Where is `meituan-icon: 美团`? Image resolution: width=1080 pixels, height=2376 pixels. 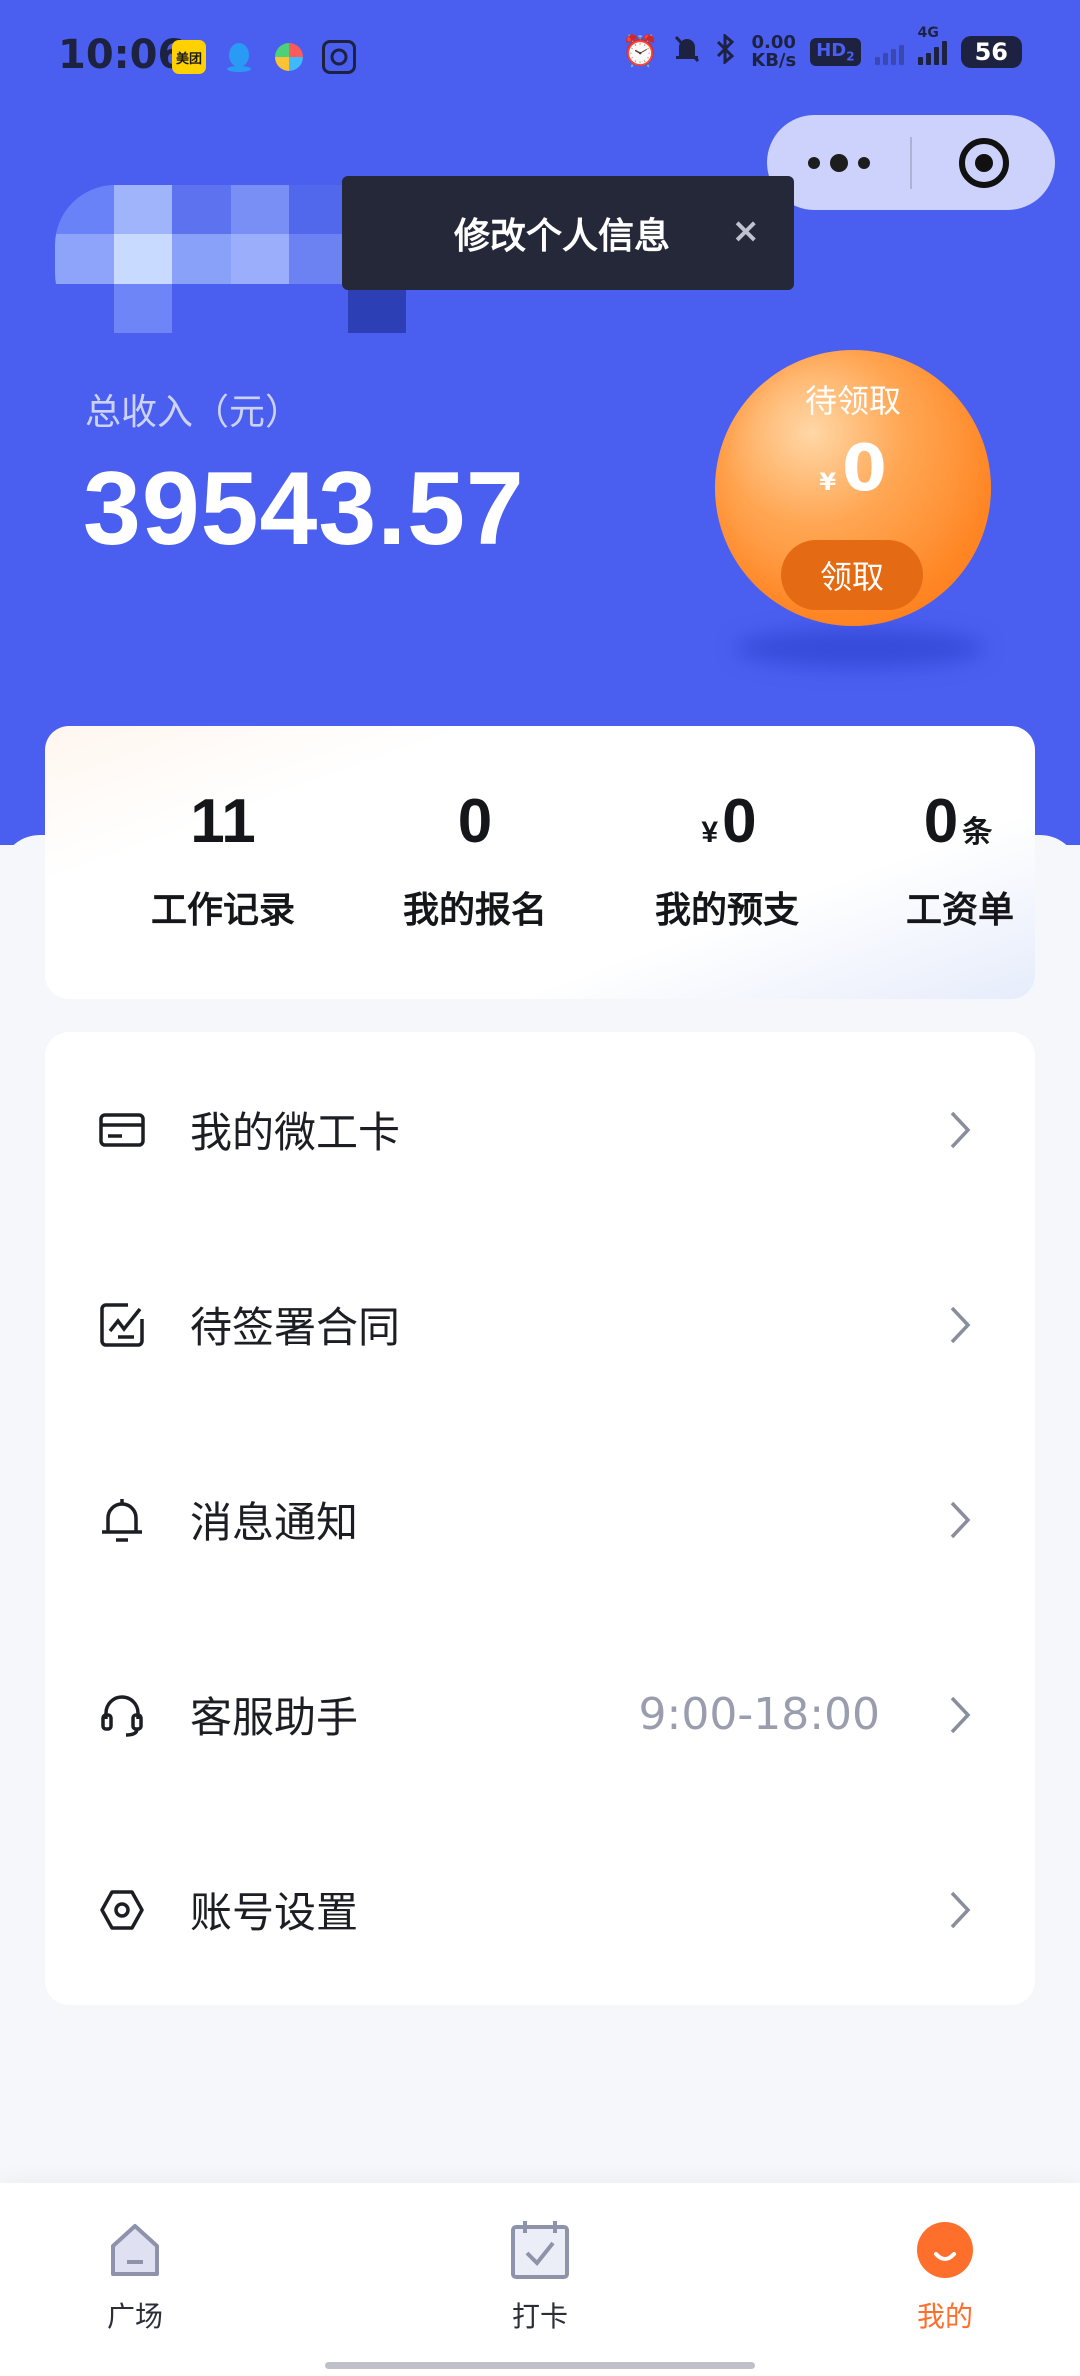
meituan-icon: 美团 is located at coordinates (189, 57).